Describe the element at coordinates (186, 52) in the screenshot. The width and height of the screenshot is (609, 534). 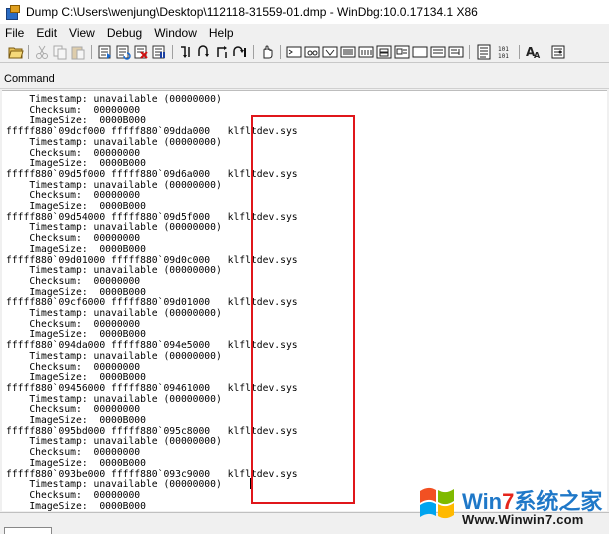
I see `step-into-icon` at that location.